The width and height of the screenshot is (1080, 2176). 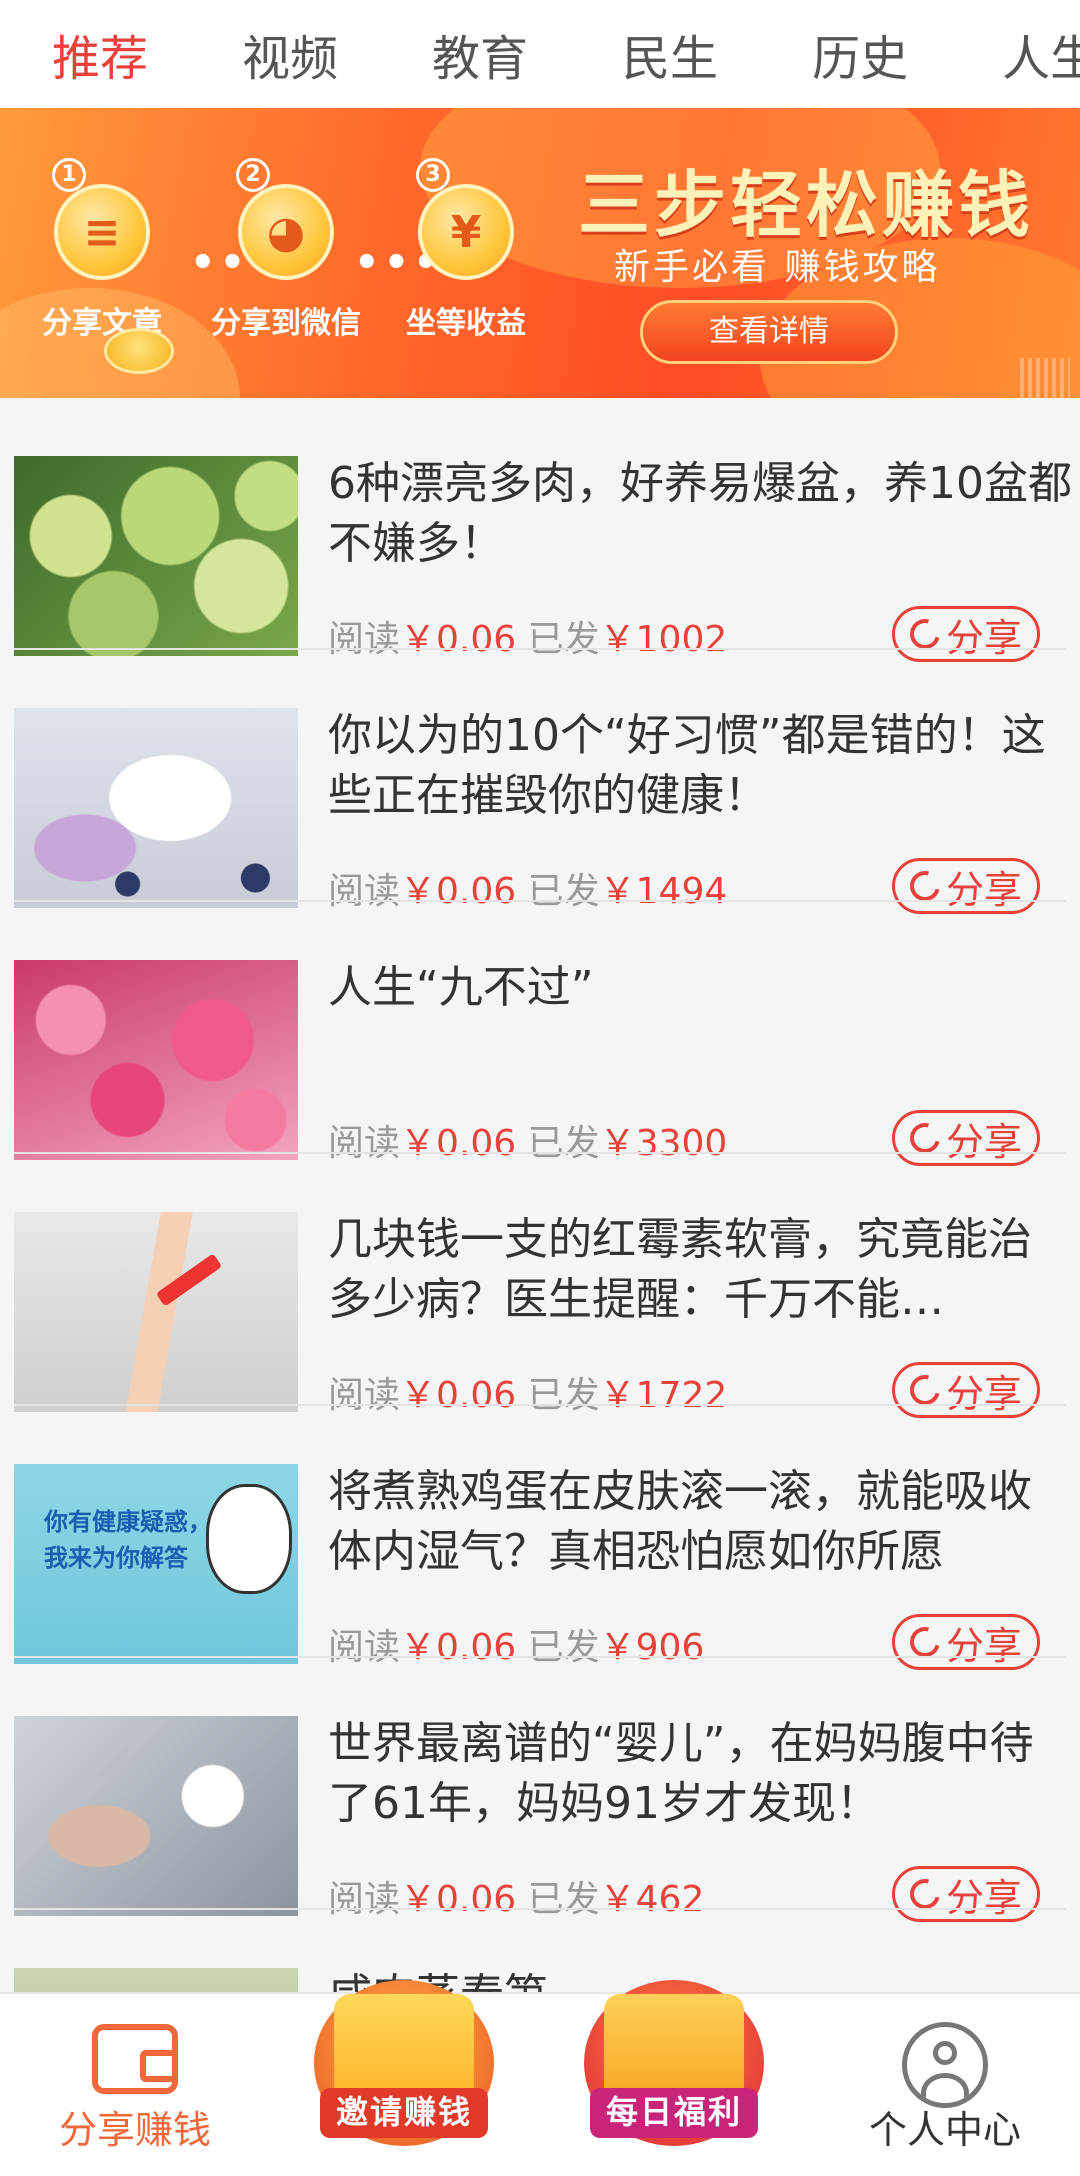 I want to click on thumbnail-text: 你有健康疑惑， 我来为你解答, so click(x=128, y=1540).